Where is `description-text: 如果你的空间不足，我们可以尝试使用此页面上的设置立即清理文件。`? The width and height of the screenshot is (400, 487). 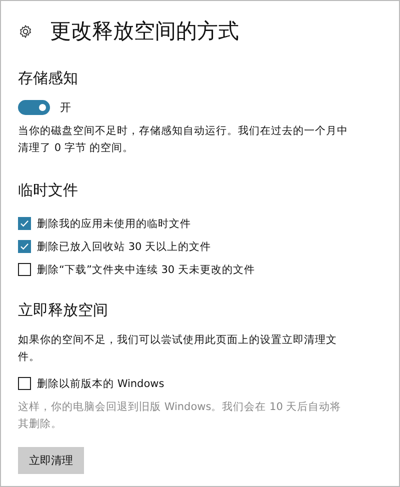 description-text: 如果你的空间不足，我们可以尝试使用此页面上的设置立即清理文件。 is located at coordinates (178, 349).